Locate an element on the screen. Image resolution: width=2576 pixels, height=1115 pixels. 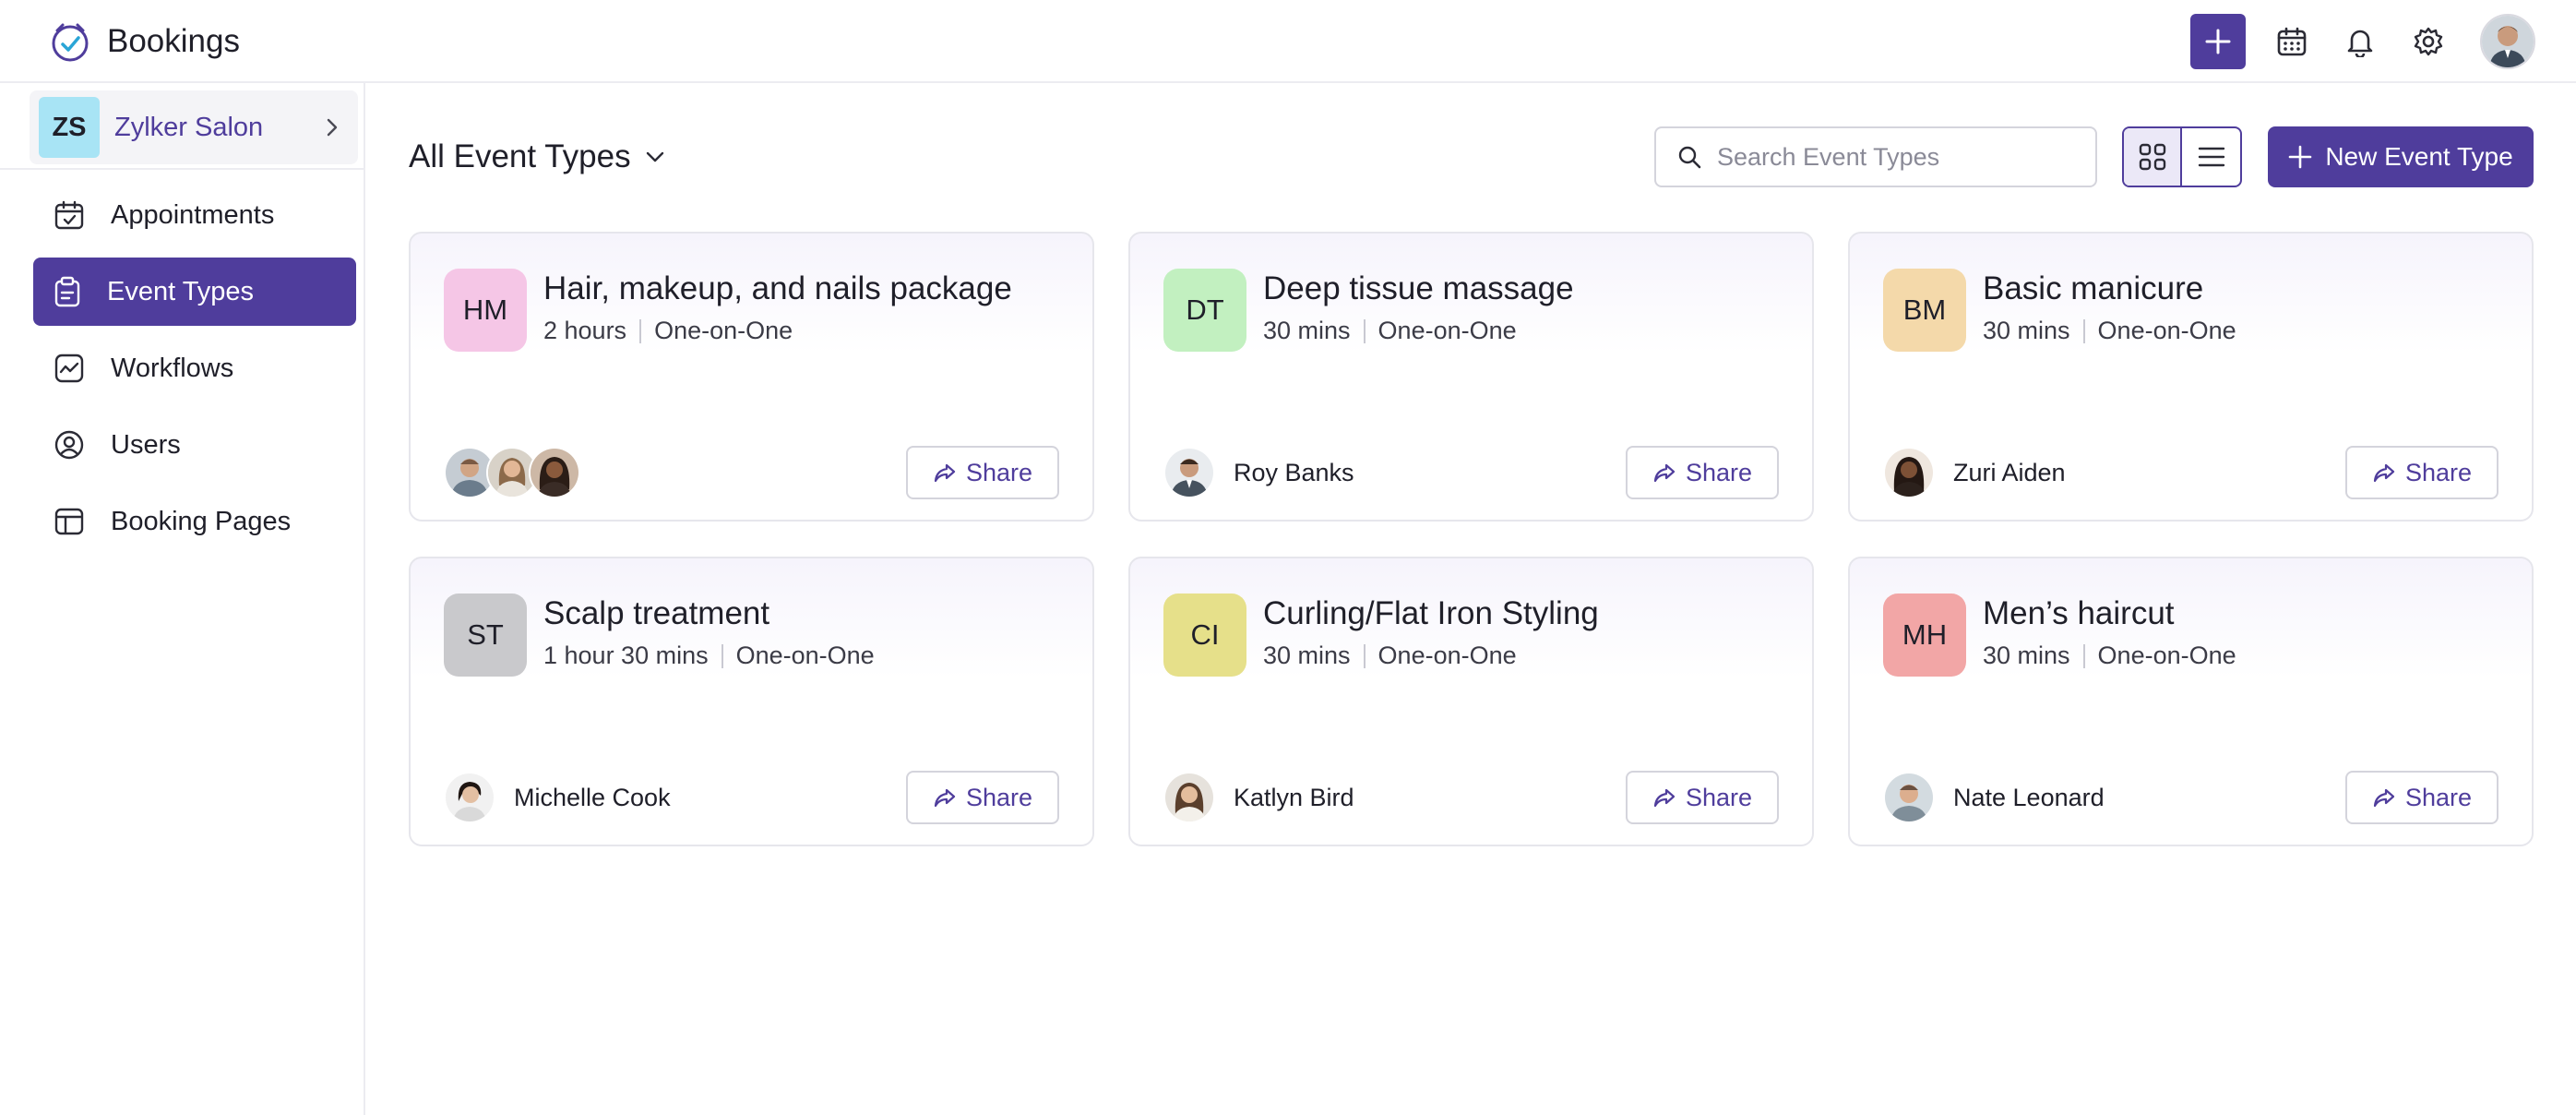
calendar-icon is located at coordinates (2292, 41).